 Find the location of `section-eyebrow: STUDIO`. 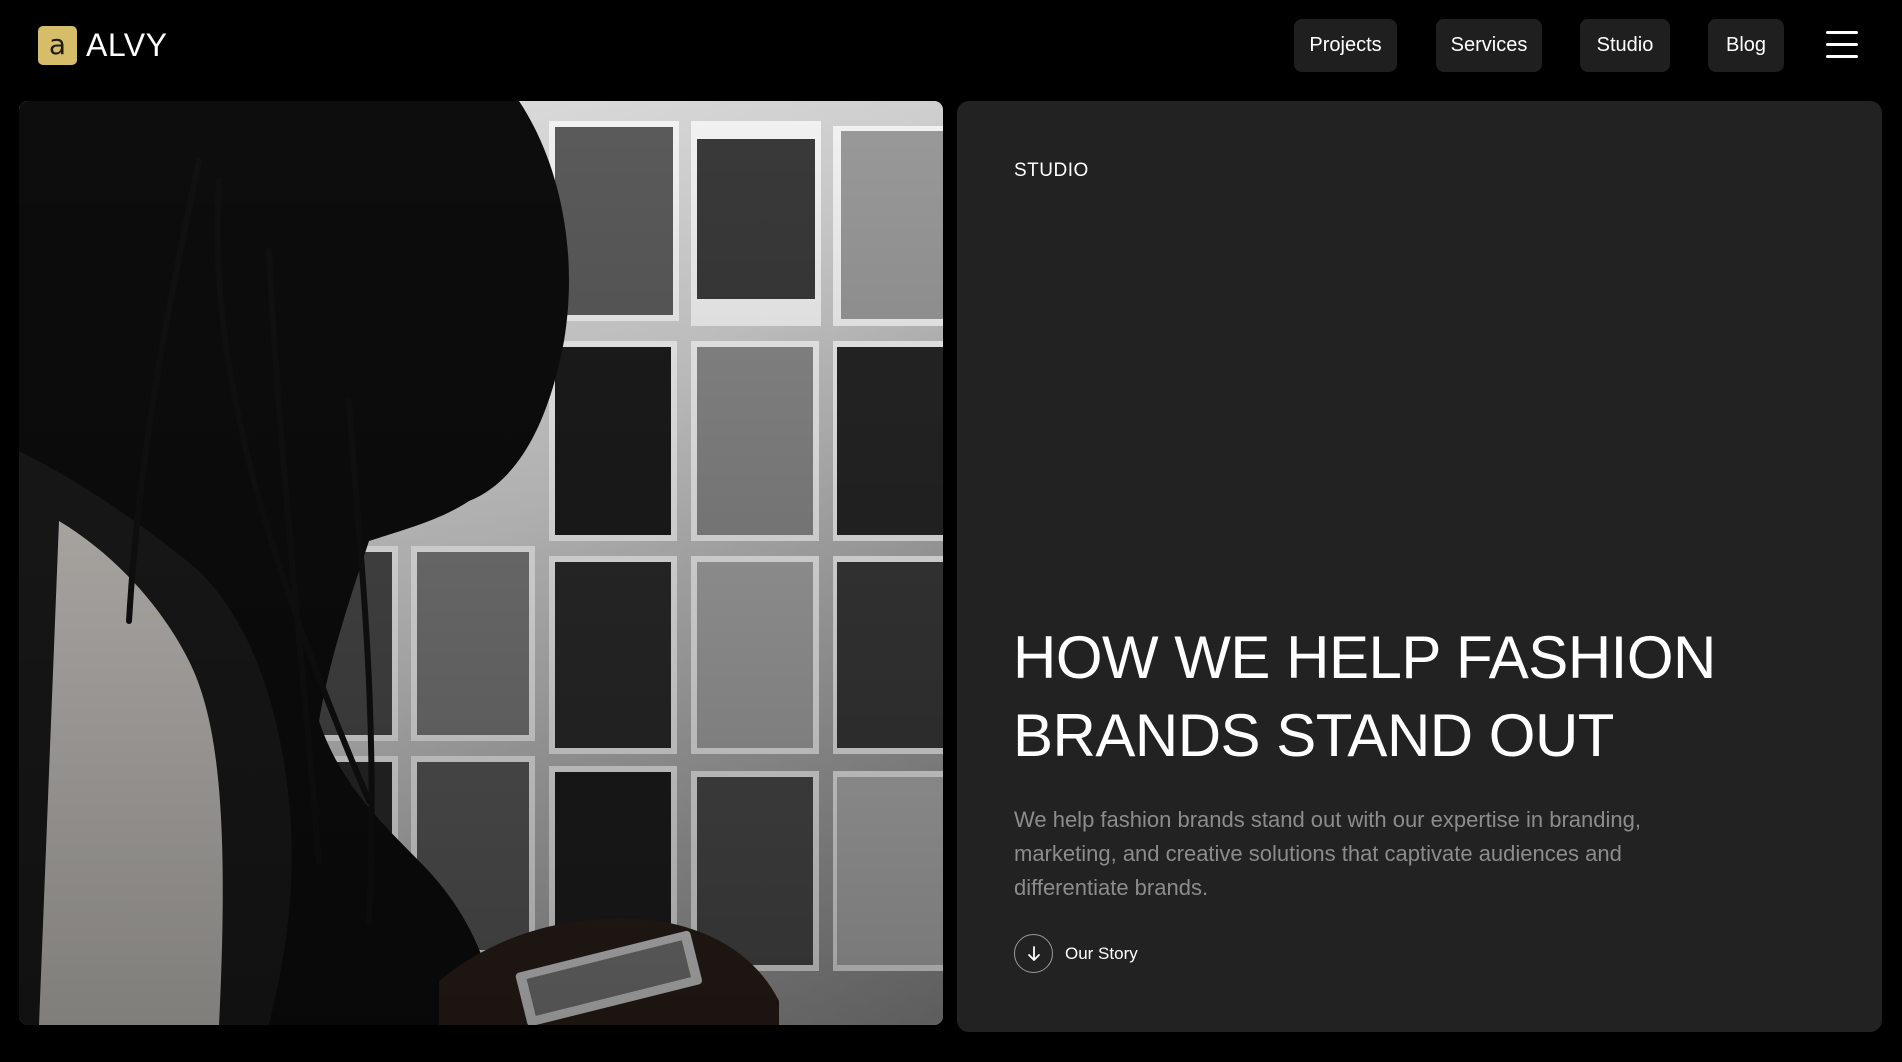

section-eyebrow: STUDIO is located at coordinates (1051, 170).